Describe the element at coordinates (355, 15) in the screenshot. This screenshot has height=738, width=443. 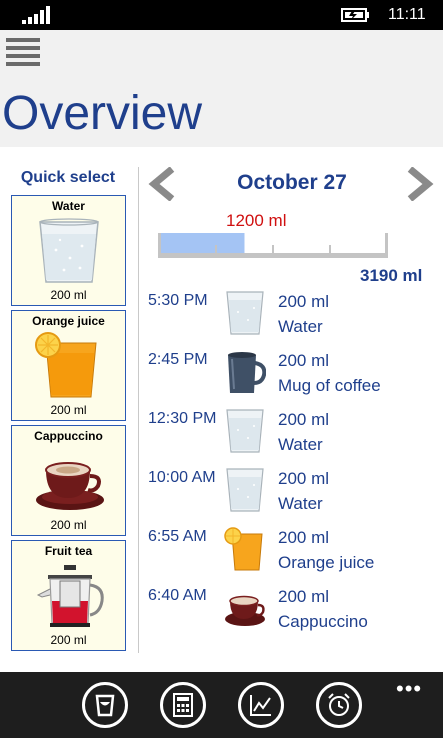
I see `battery-charging-icon` at that location.